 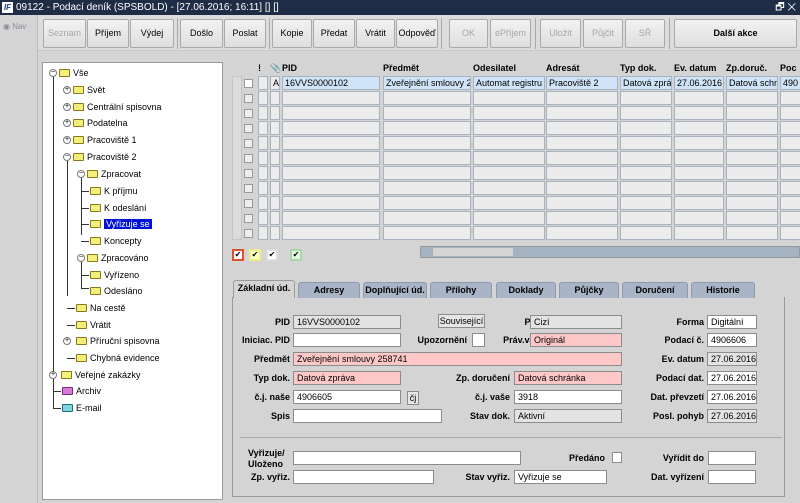 What do you see at coordinates (735, 33) in the screenshot?
I see `dalsi-akce-button: Další akce` at bounding box center [735, 33].